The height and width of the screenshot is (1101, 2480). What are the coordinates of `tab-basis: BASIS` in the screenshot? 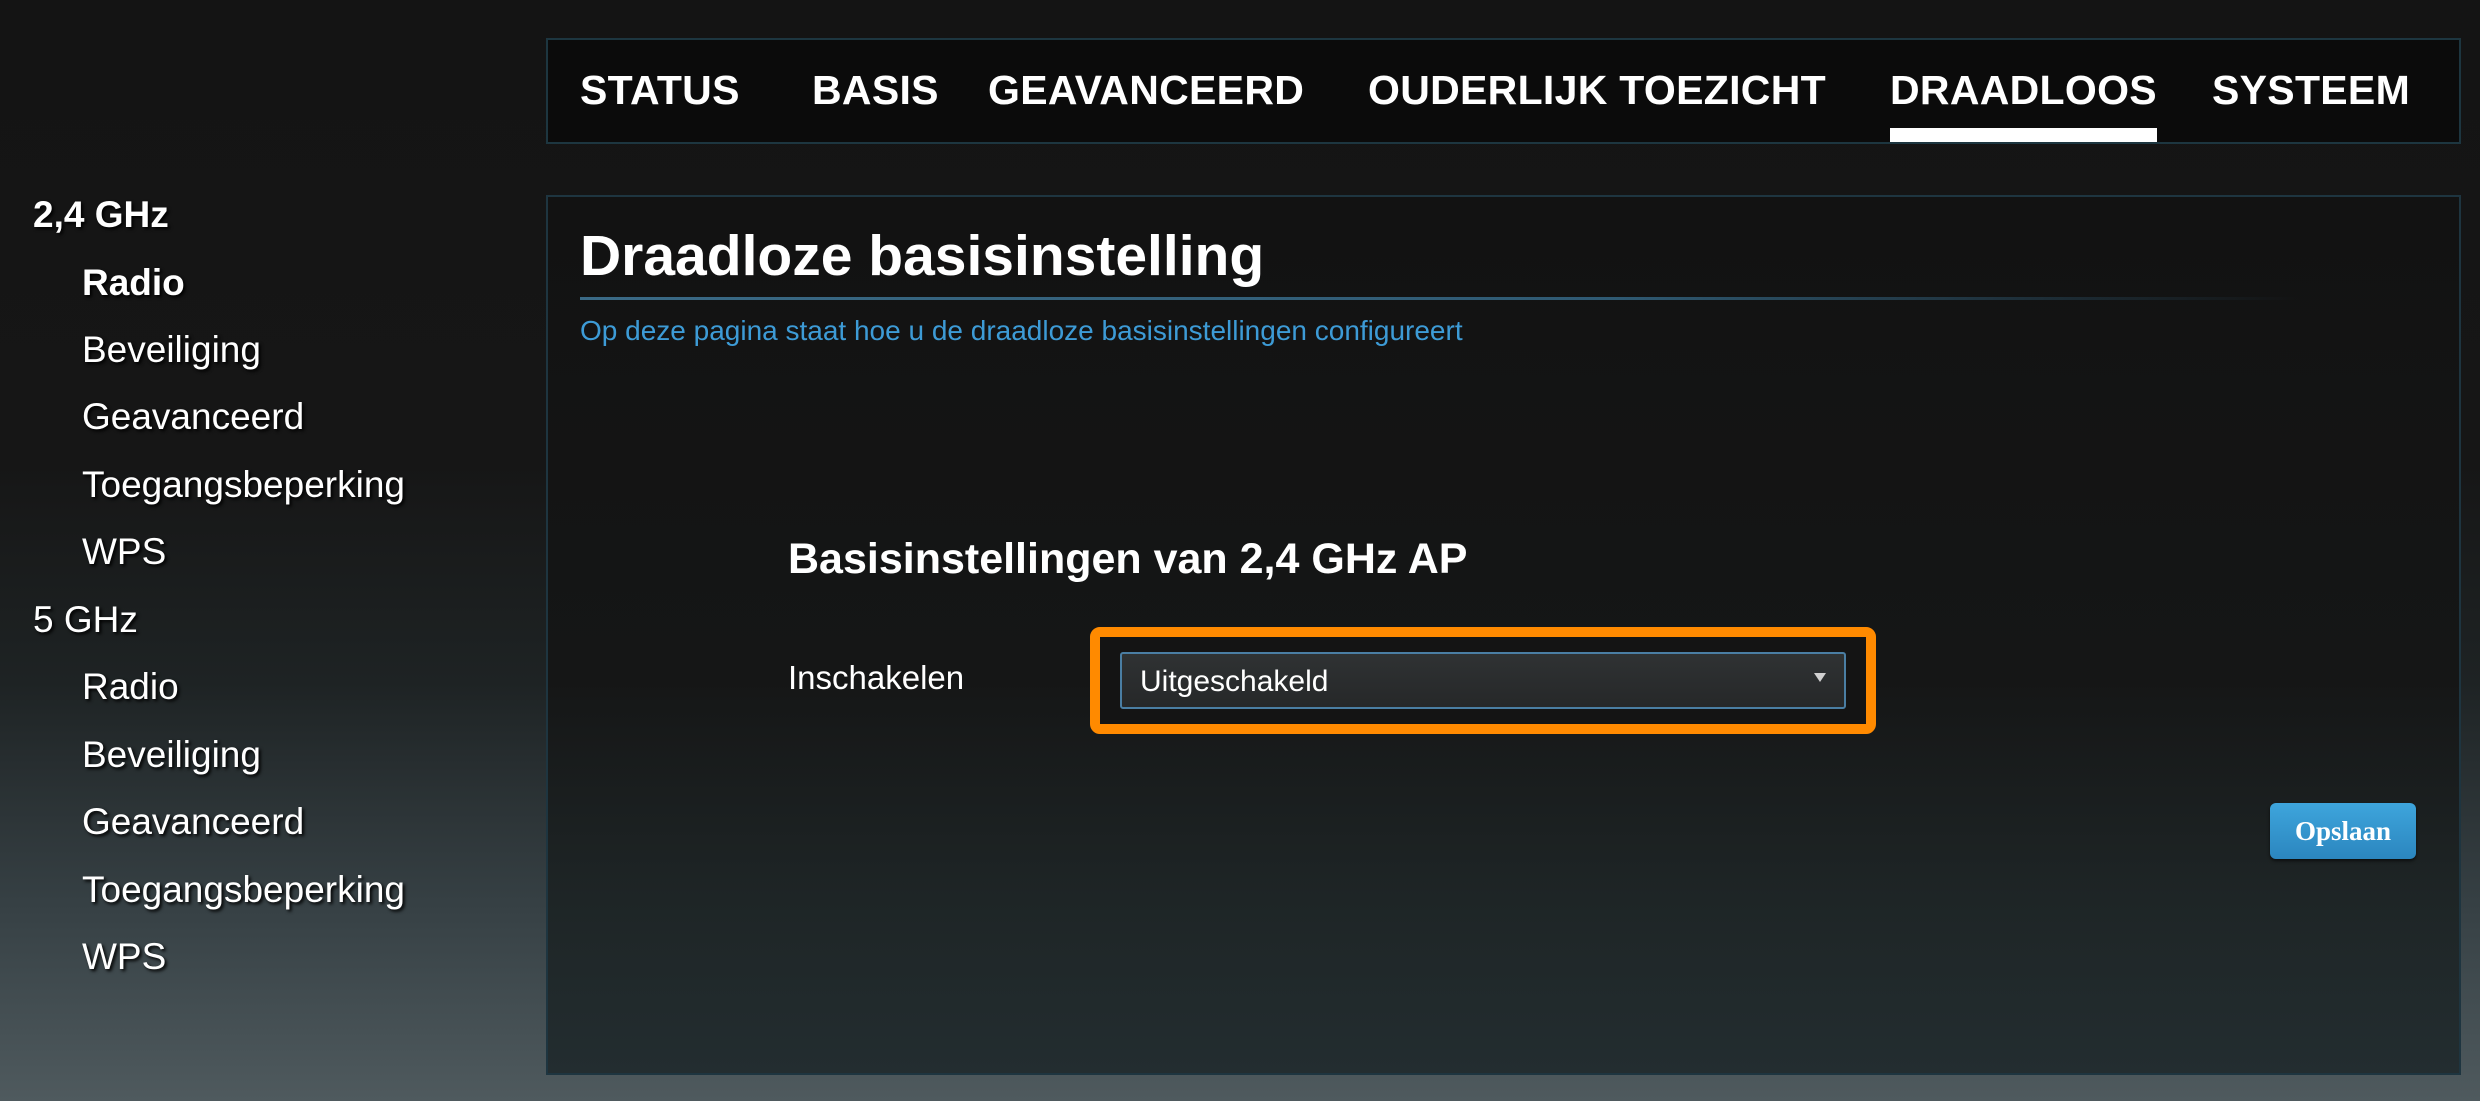 It's located at (875, 91).